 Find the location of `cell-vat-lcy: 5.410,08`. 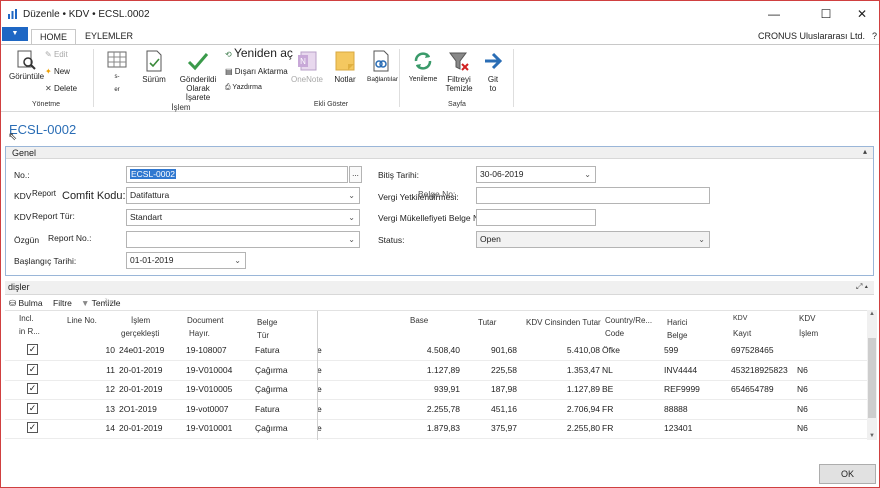

cell-vat-lcy: 5.410,08 is located at coordinates (562, 350).